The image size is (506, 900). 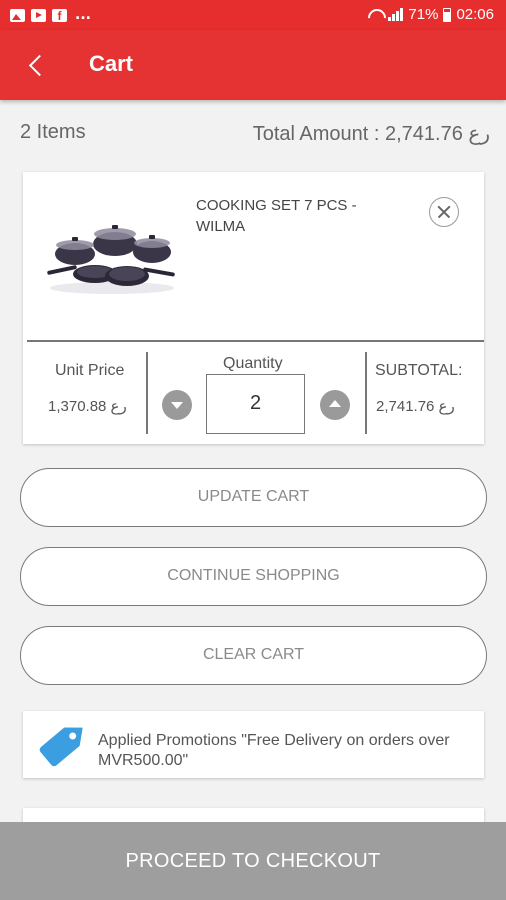 What do you see at coordinates (396, 14) in the screenshot?
I see `signal-icon` at bounding box center [396, 14].